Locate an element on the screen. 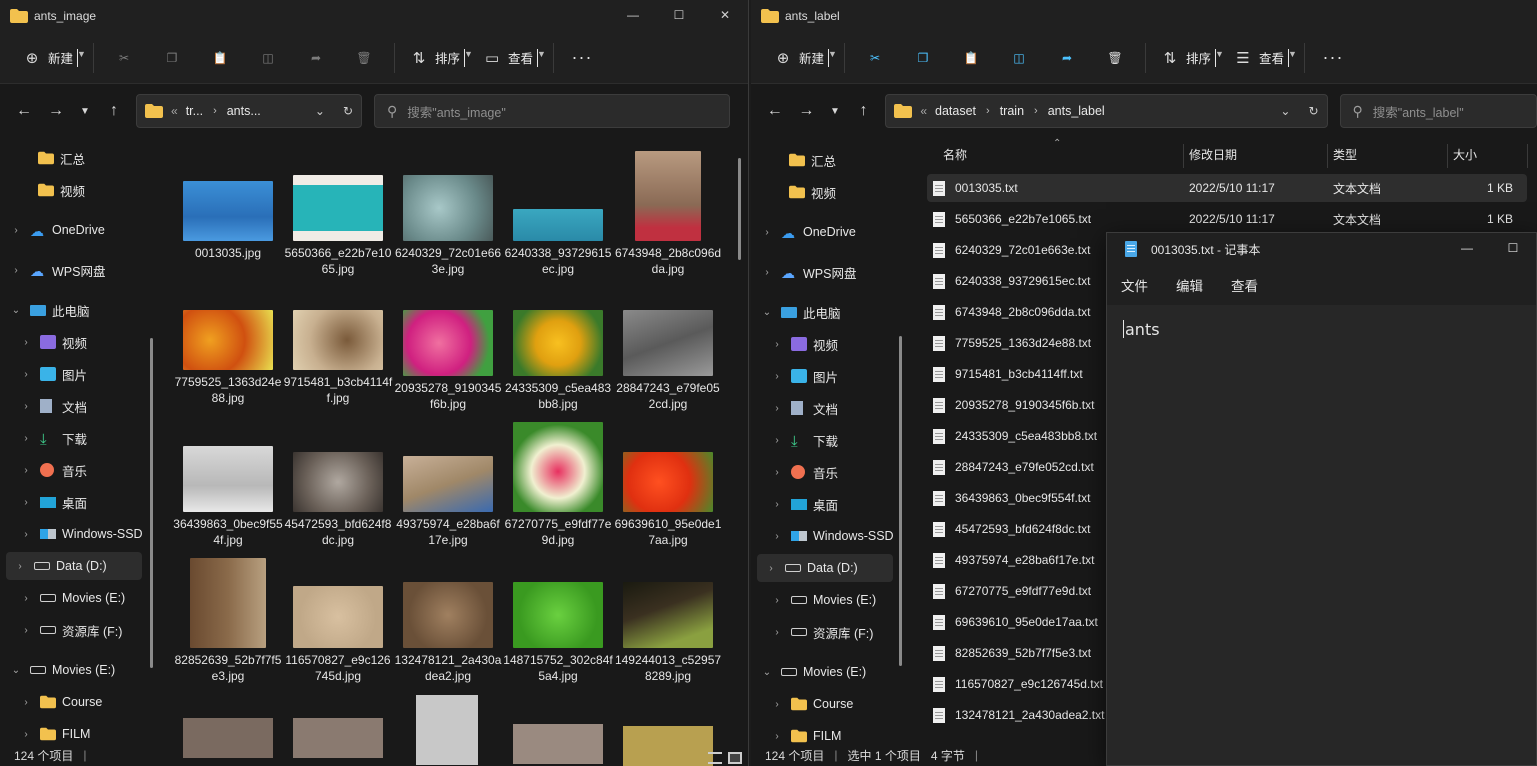  search-input: ⚲ 搜索"ants_image" is located at coordinates (552, 111).